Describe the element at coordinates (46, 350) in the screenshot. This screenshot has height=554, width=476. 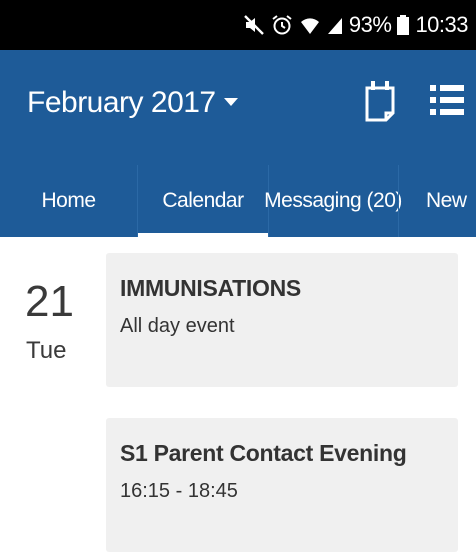
I see `day-weekday: Tue` at that location.